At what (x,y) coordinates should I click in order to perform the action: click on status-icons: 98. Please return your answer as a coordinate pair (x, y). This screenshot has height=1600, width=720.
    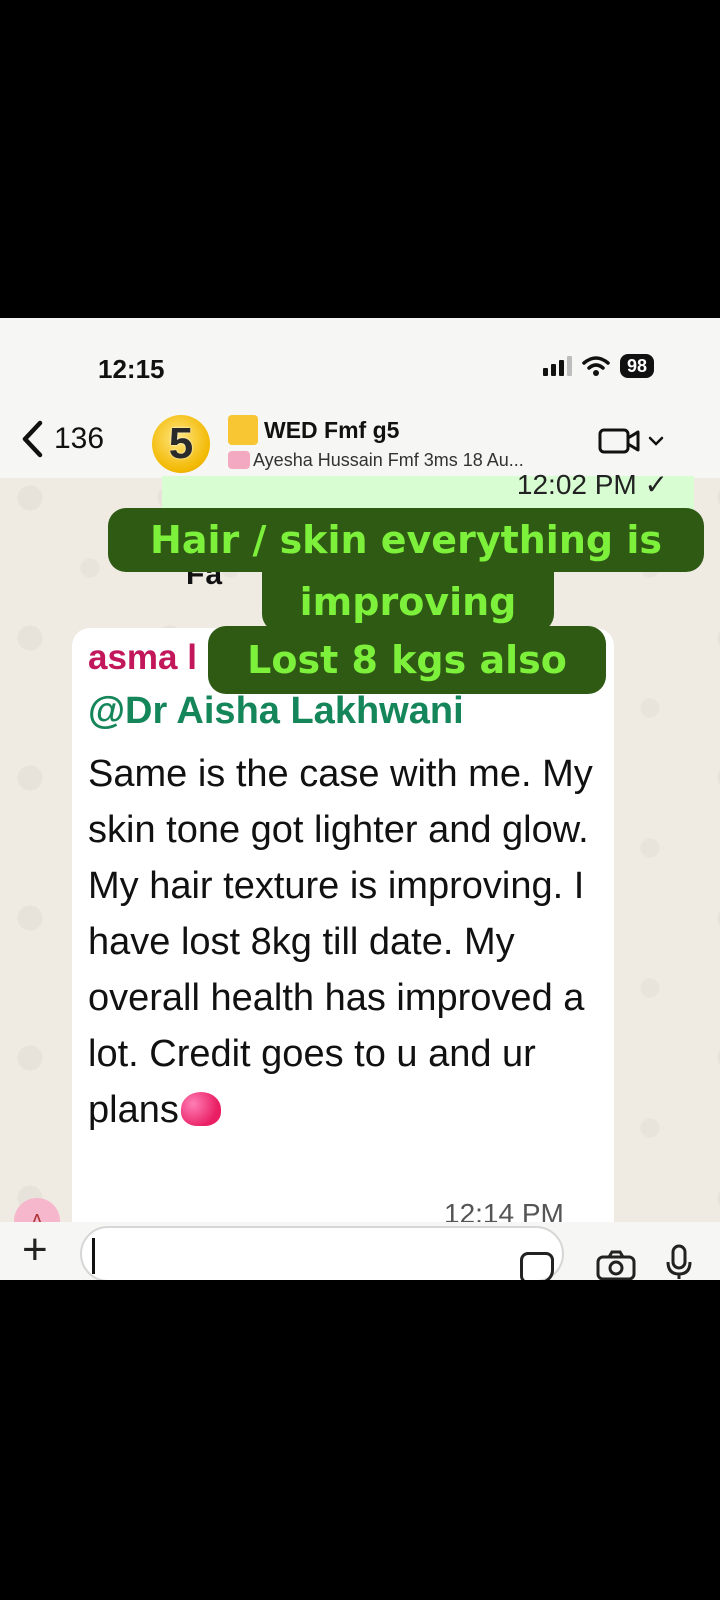
    Looking at the image, I should click on (598, 366).